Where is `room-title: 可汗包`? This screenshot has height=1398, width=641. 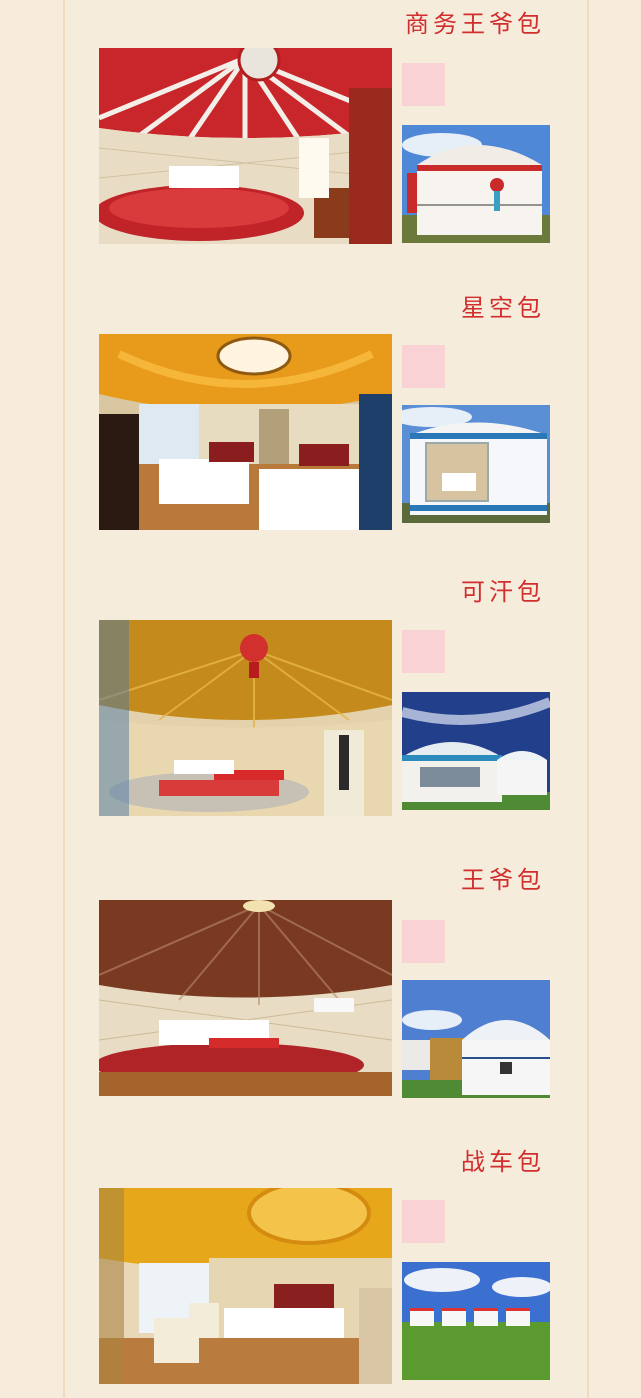 room-title: 可汗包 is located at coordinates (503, 592).